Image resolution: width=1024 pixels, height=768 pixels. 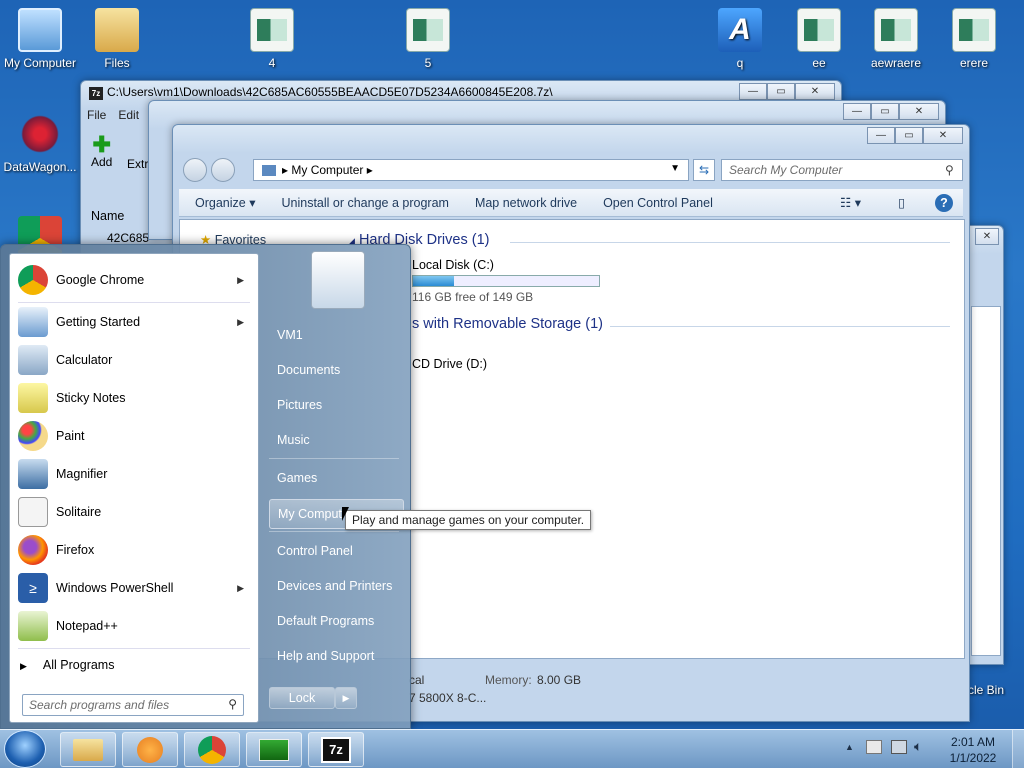 What do you see at coordinates (33, 398) in the screenshot?
I see `sticky-notes-icon` at bounding box center [33, 398].